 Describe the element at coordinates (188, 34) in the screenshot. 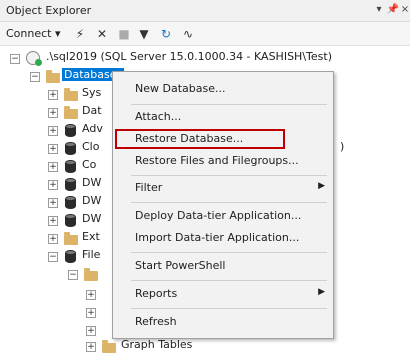

I see `activity-monitor-icon: ∿` at that location.